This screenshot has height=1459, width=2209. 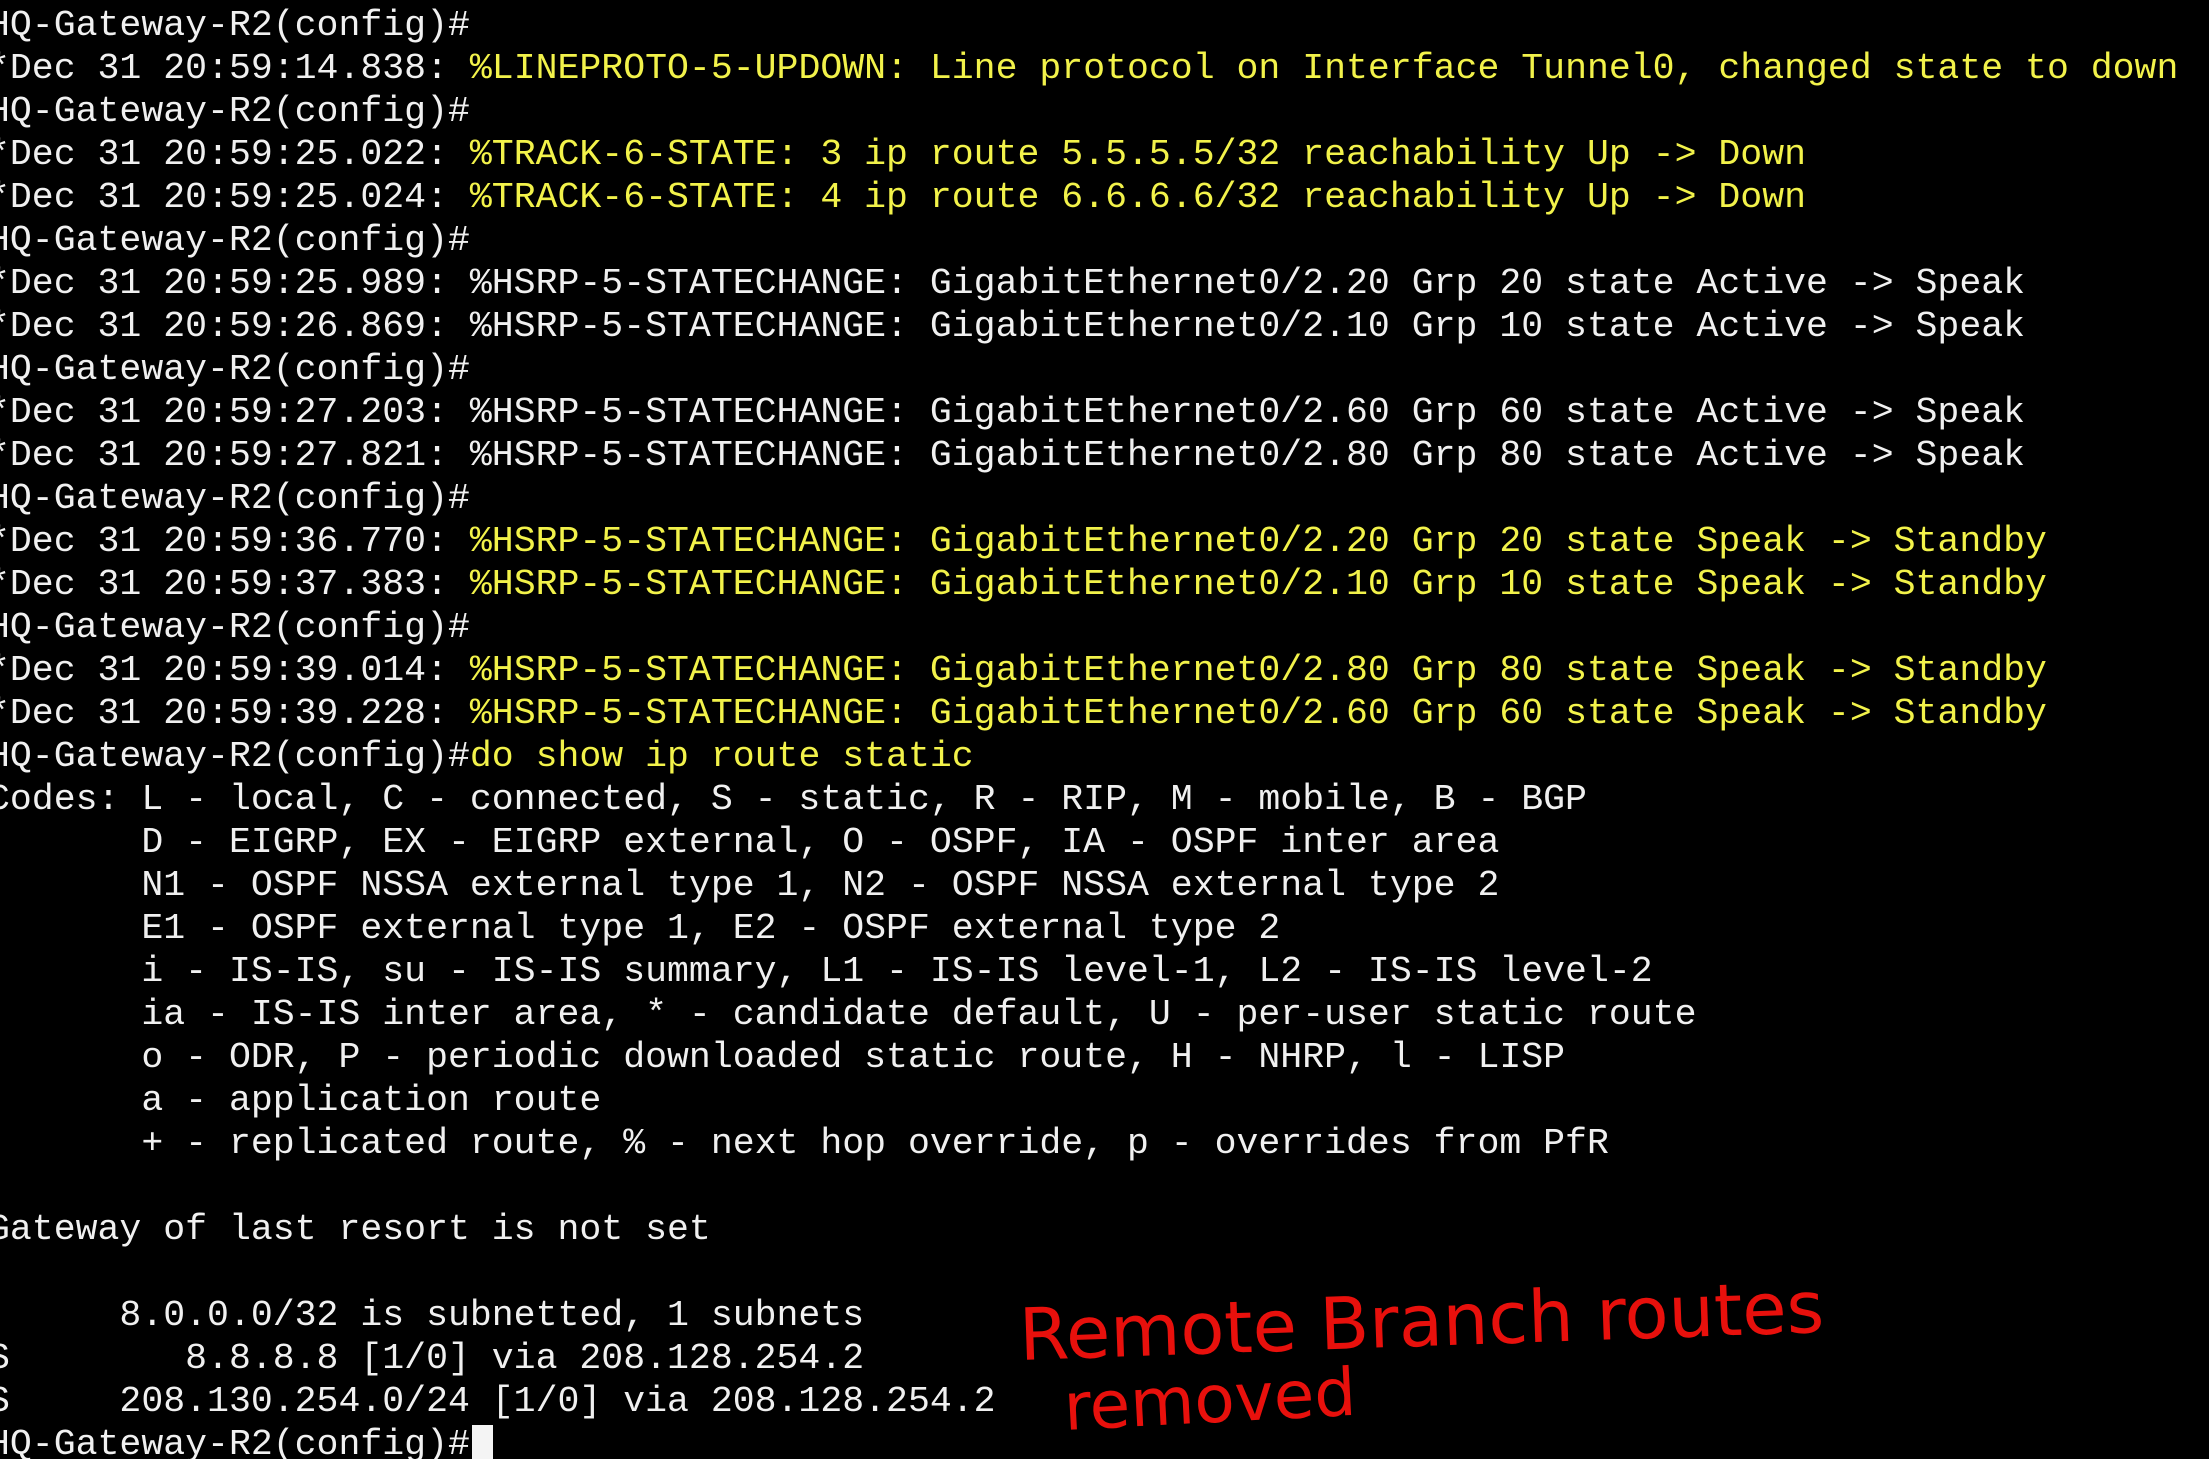 I want to click on terminal-line: 8.0.0.0/32 is subnetted, 1 subnets, so click(x=432, y=1315).